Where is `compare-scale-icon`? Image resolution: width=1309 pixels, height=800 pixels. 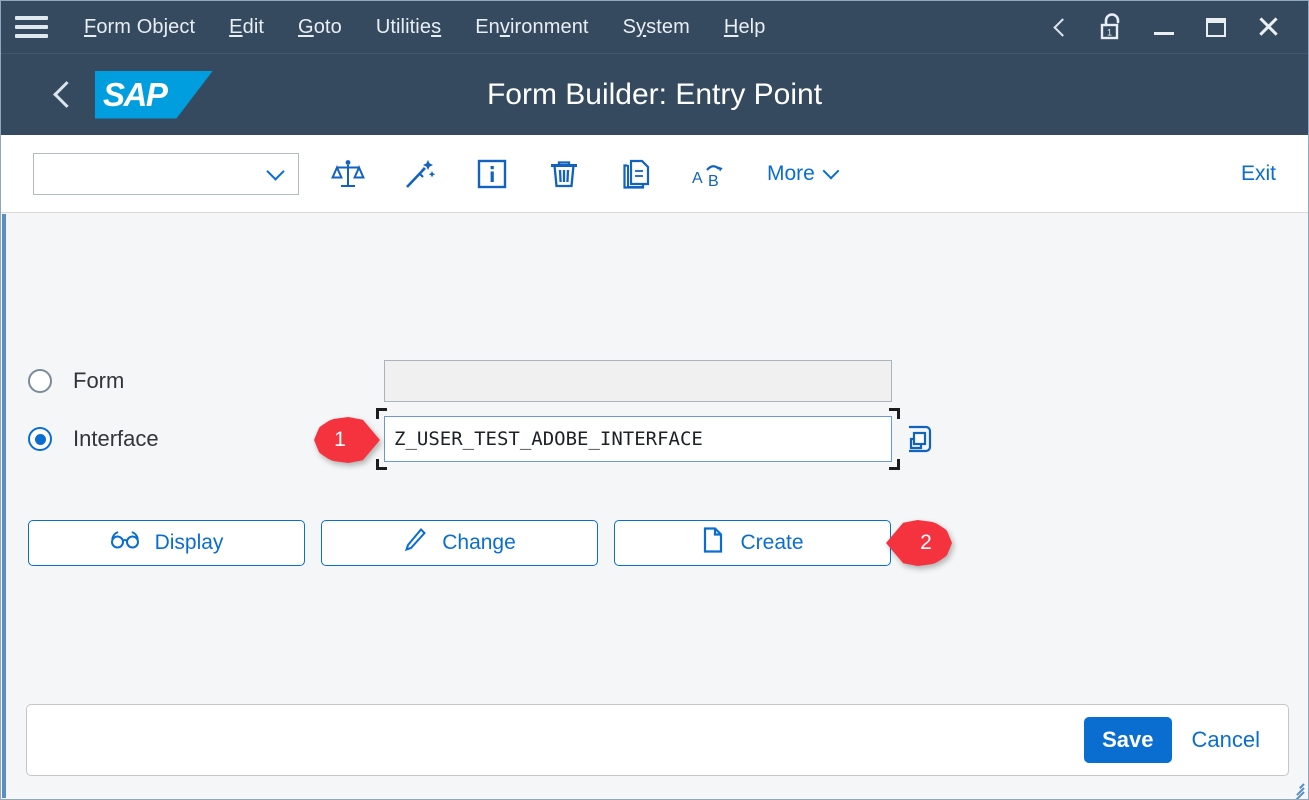 compare-scale-icon is located at coordinates (348, 174).